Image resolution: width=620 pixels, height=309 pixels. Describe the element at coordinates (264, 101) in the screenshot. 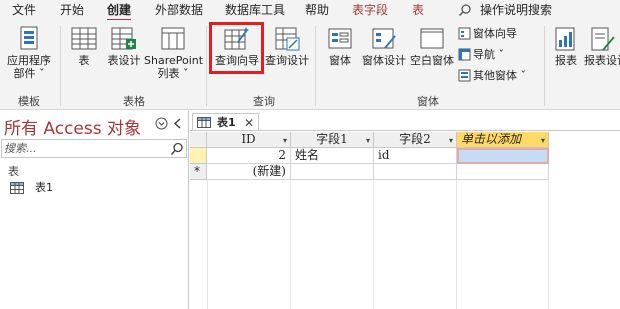

I see `group-label-queries: 查询` at that location.